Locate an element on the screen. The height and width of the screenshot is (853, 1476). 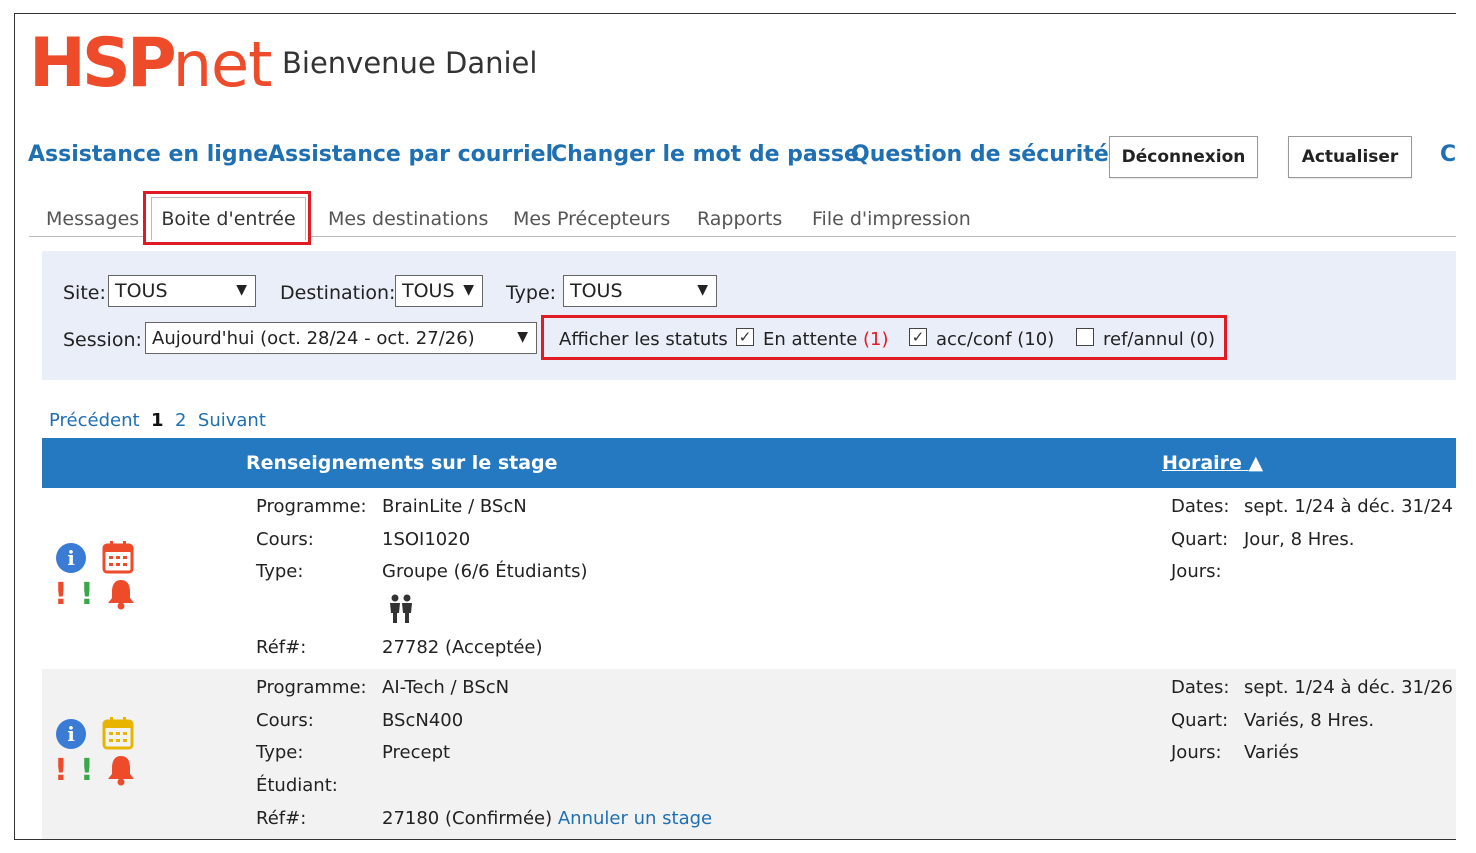
current-page: 1 is located at coordinates (157, 420).